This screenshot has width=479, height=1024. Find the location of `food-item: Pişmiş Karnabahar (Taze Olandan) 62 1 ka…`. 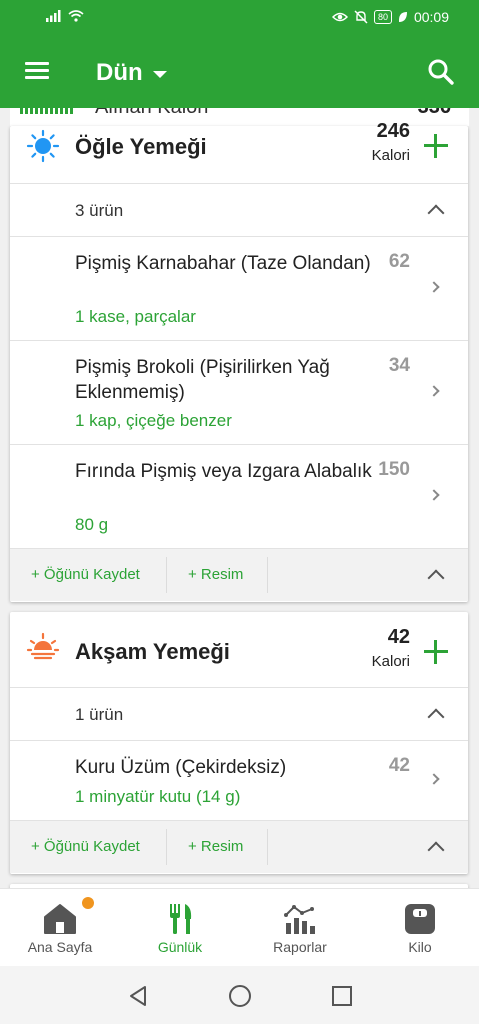

food-item: Pişmiş Karnabahar (Taze Olandan) 62 1 ka… is located at coordinates (239, 289).